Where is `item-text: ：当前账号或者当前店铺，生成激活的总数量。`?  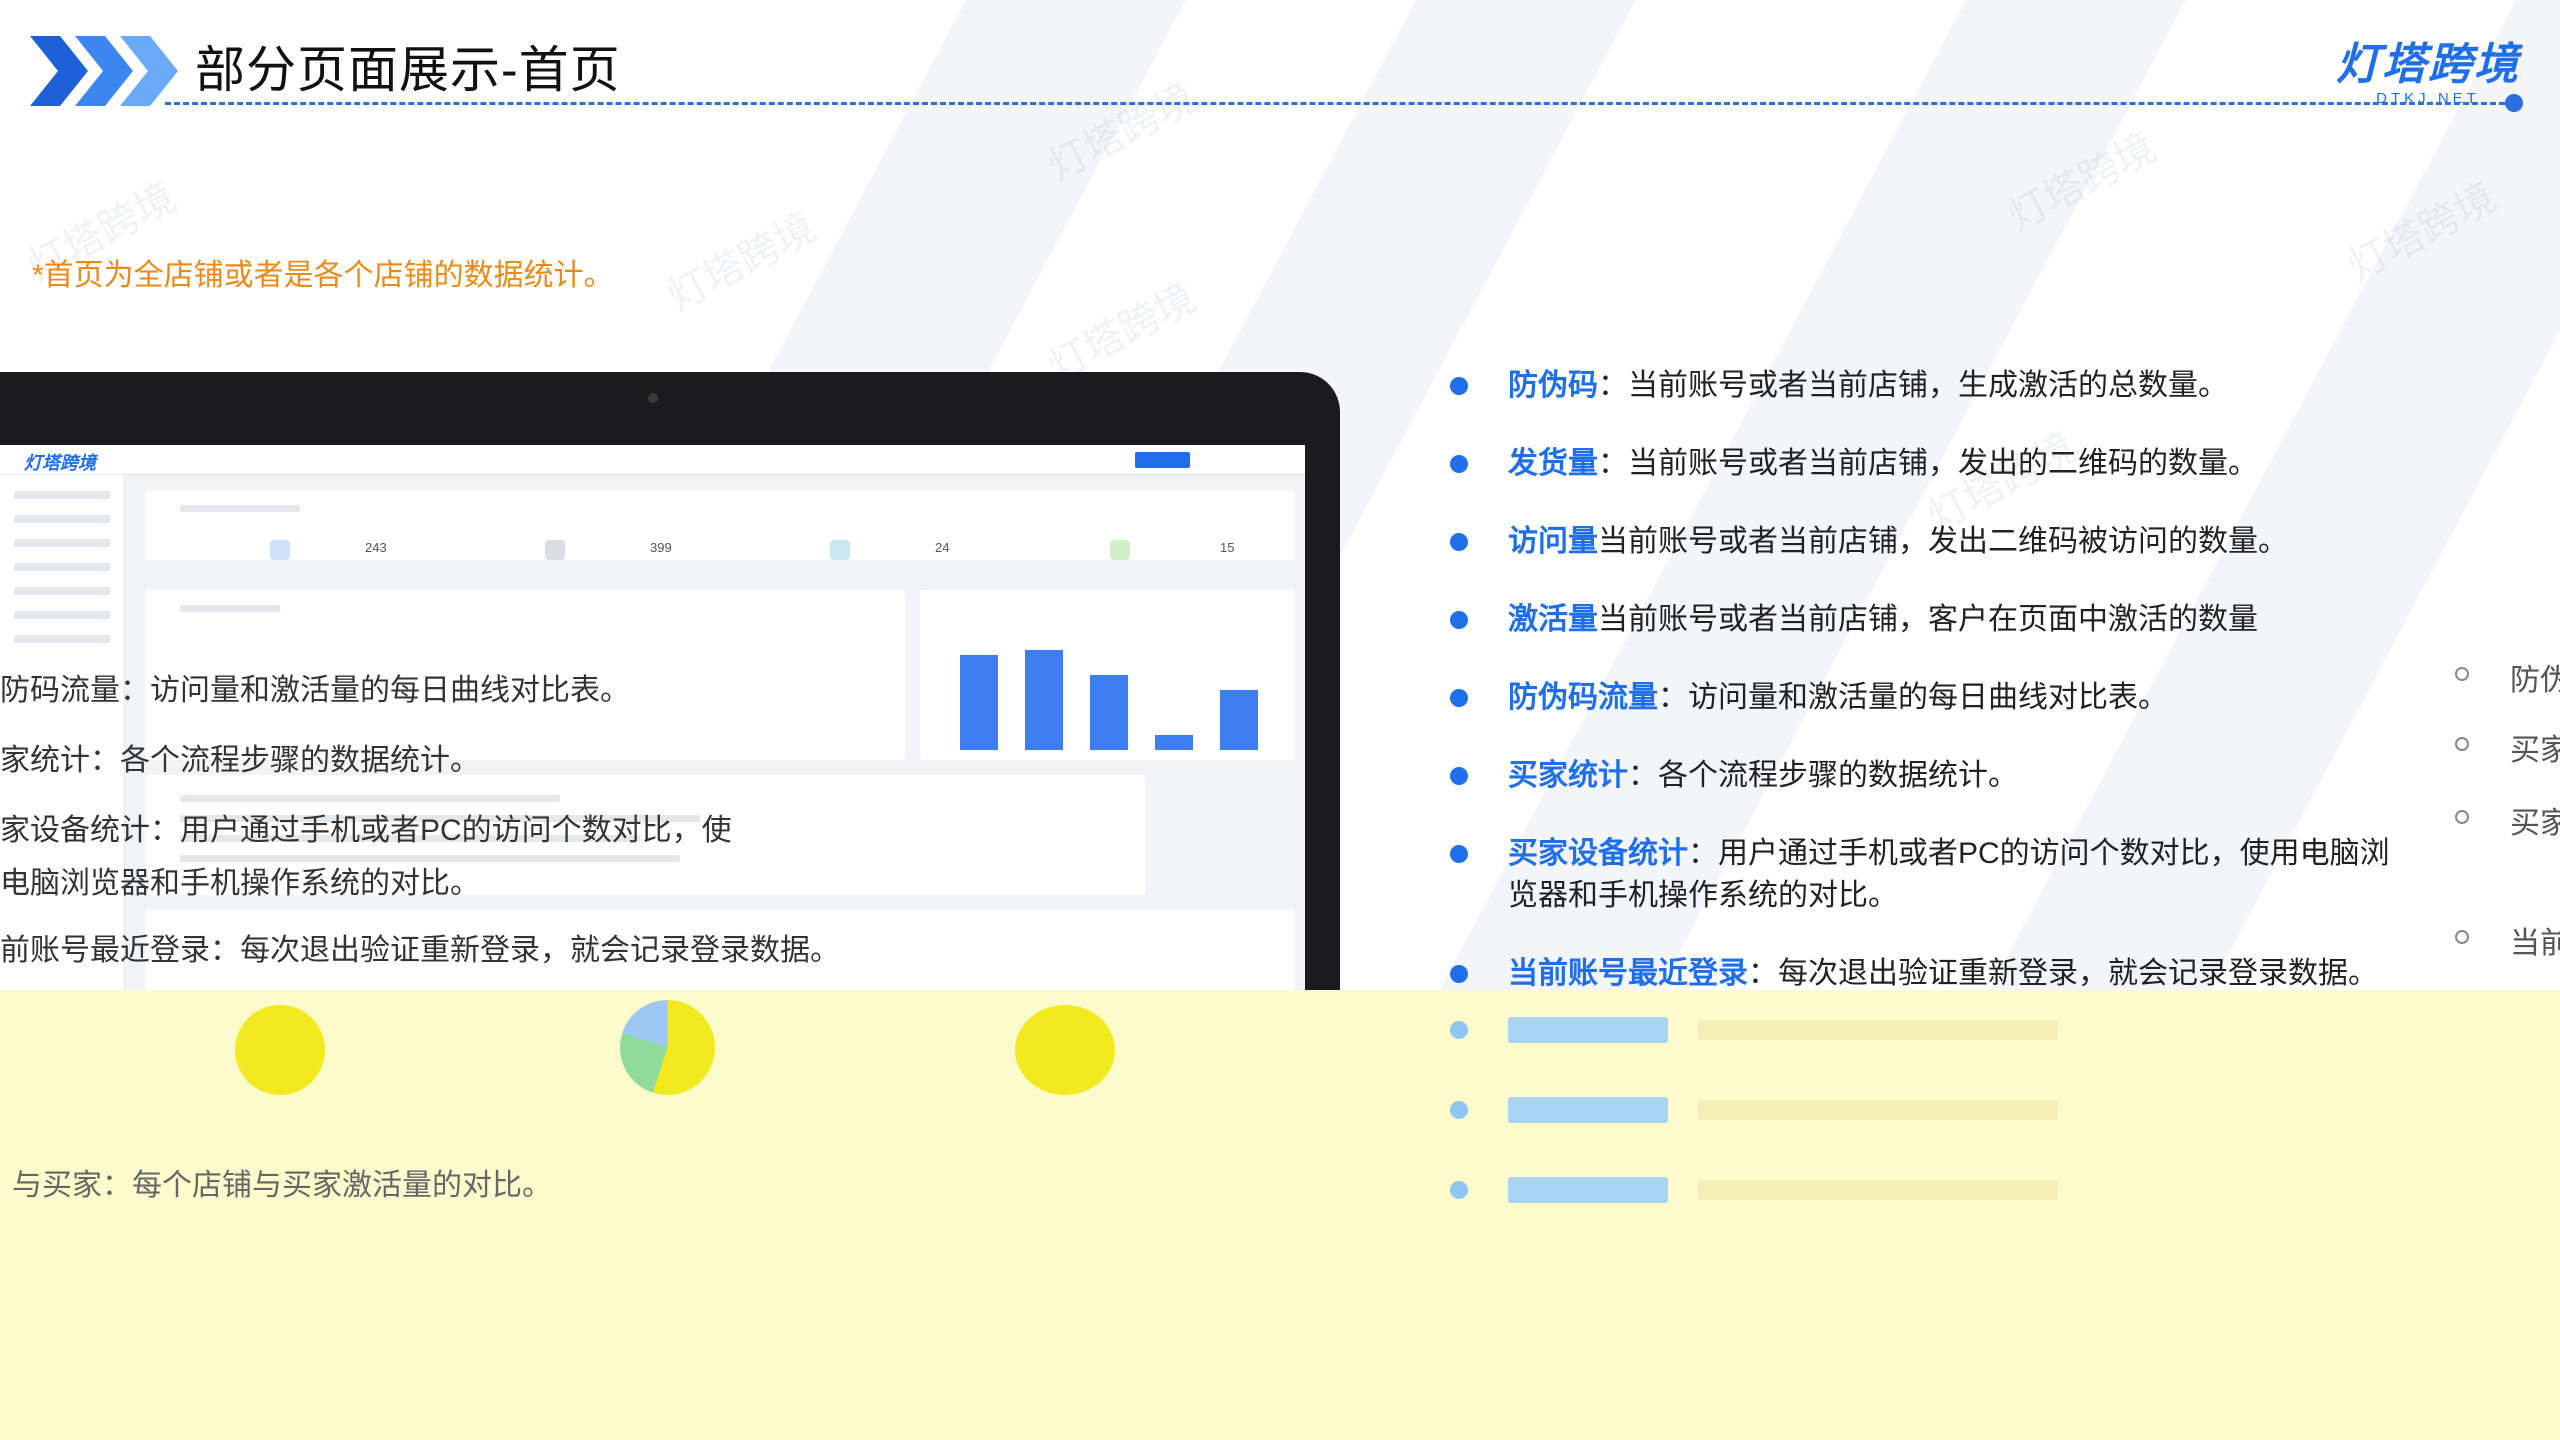
item-text: ：当前账号或者当前店铺，生成激活的总数量。 is located at coordinates (1913, 385).